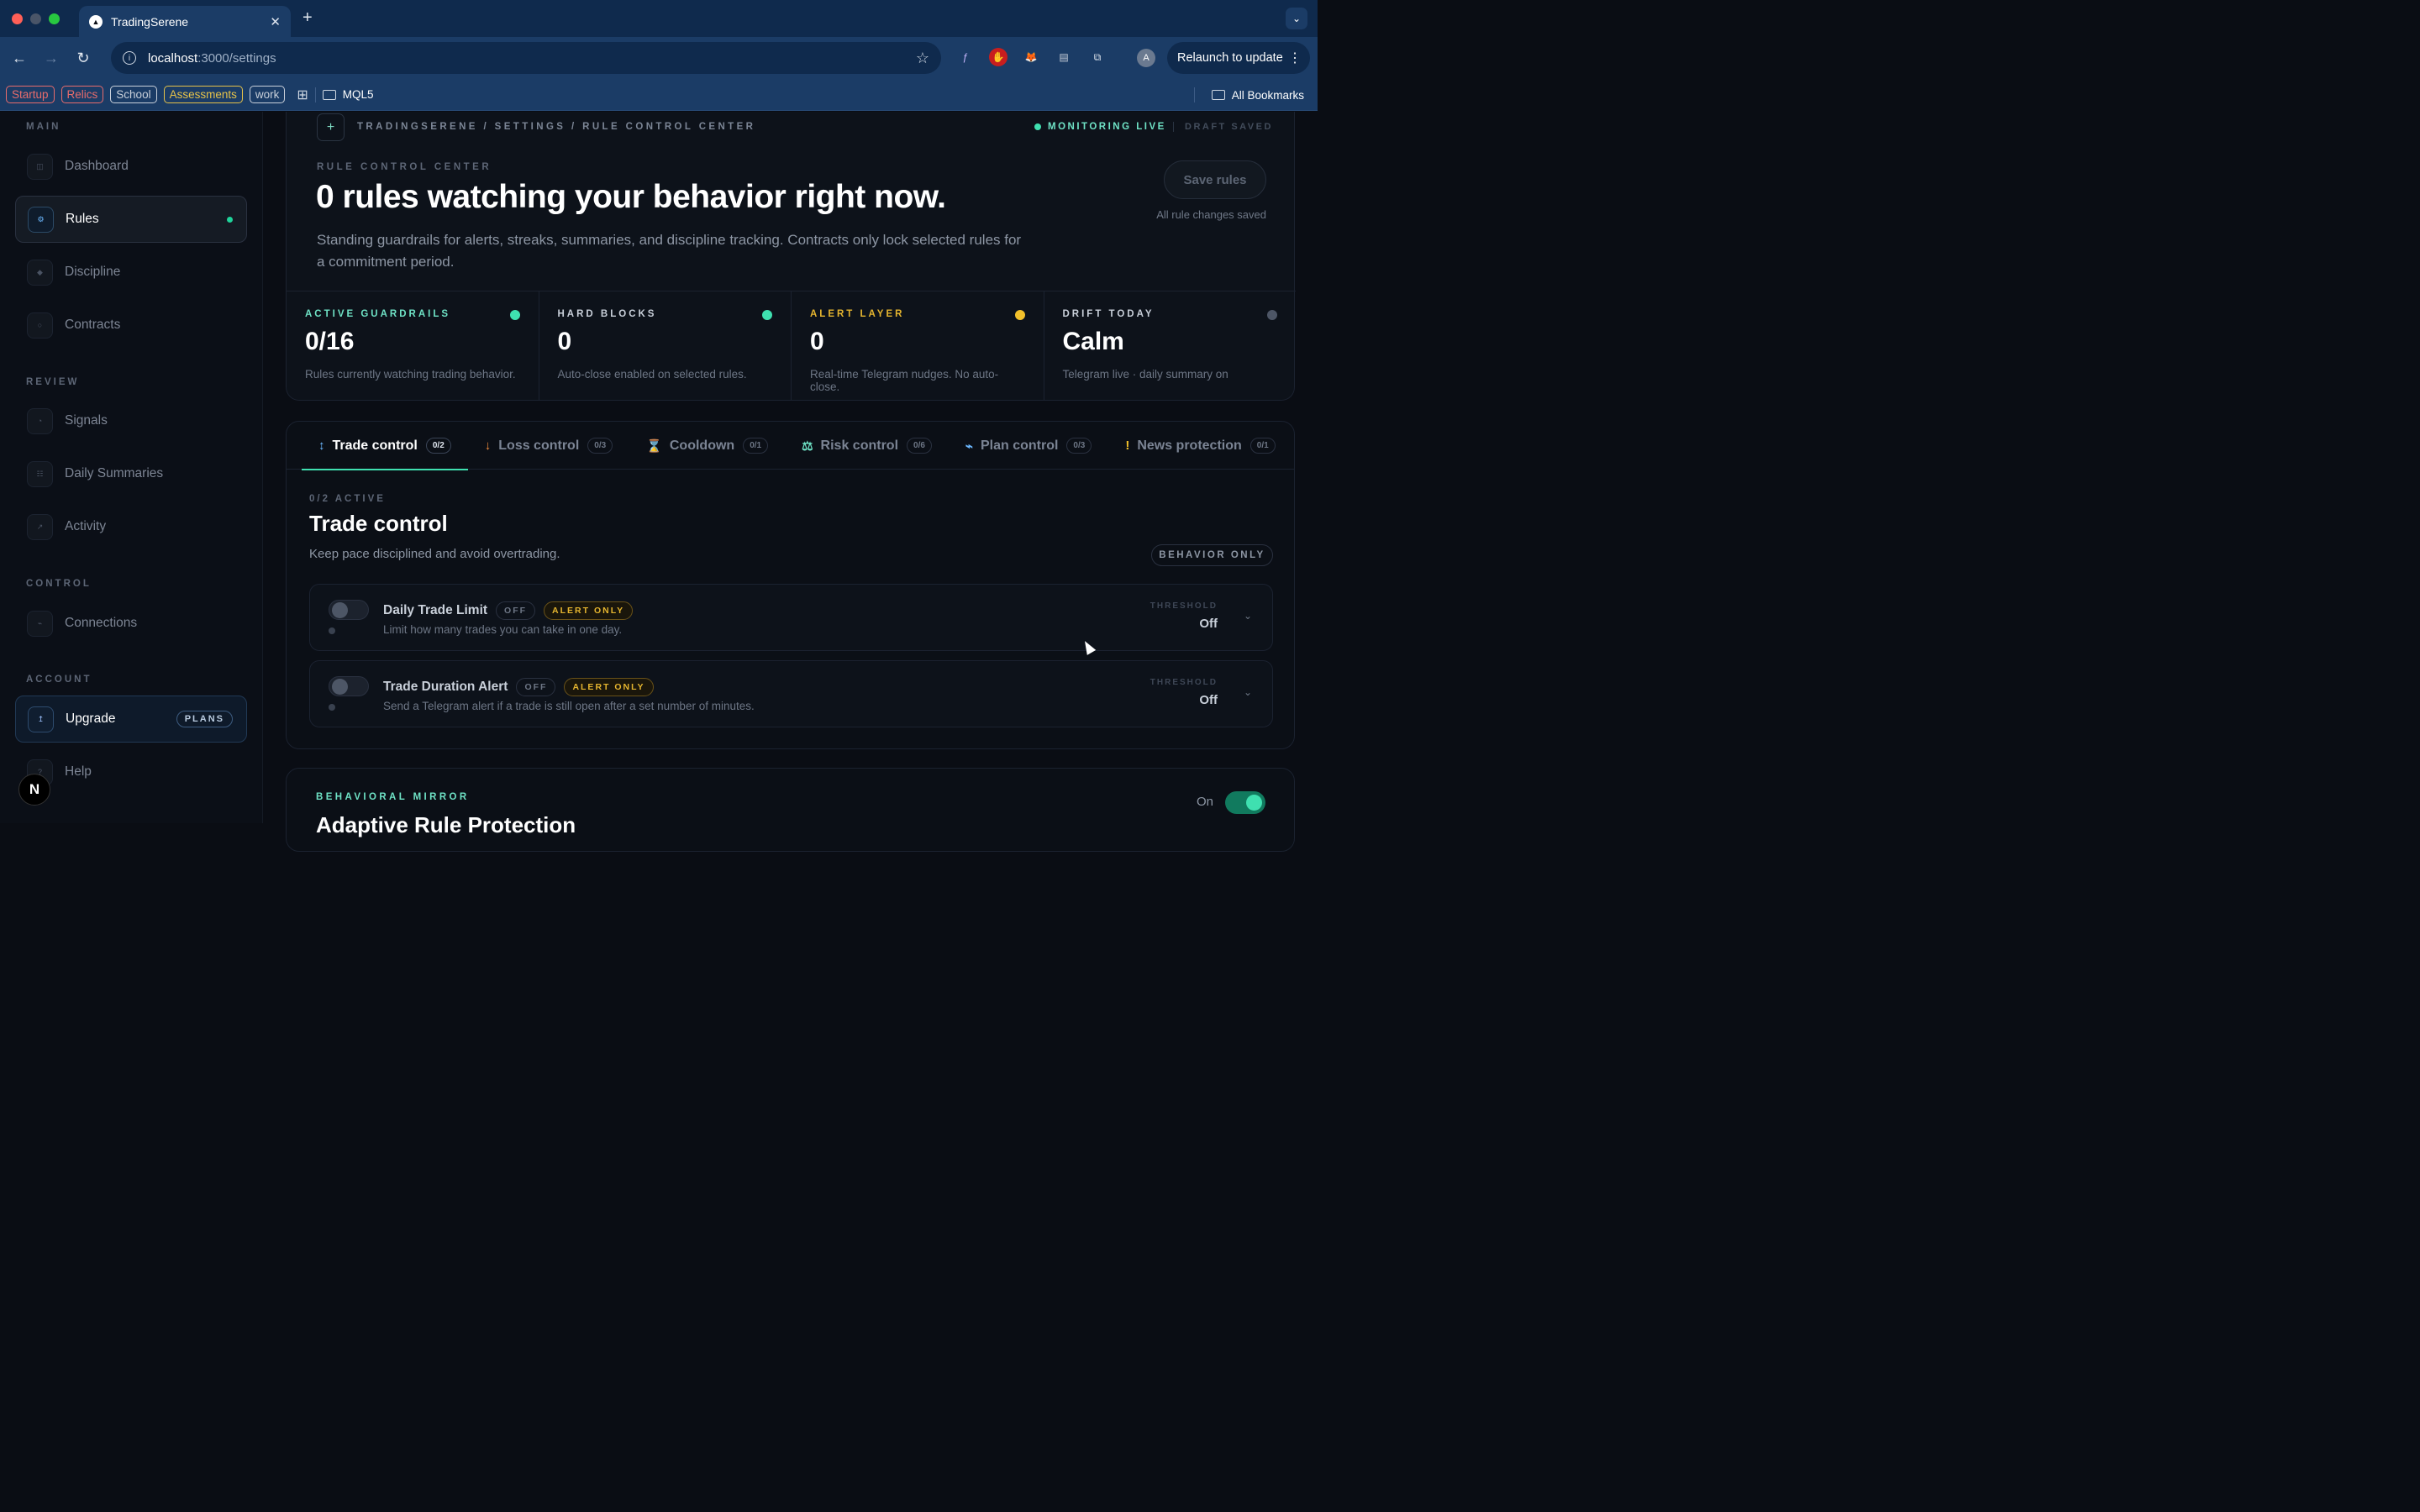  Describe the element at coordinates (276, 21) in the screenshot. I see `close-tab-icon: ✕` at that location.